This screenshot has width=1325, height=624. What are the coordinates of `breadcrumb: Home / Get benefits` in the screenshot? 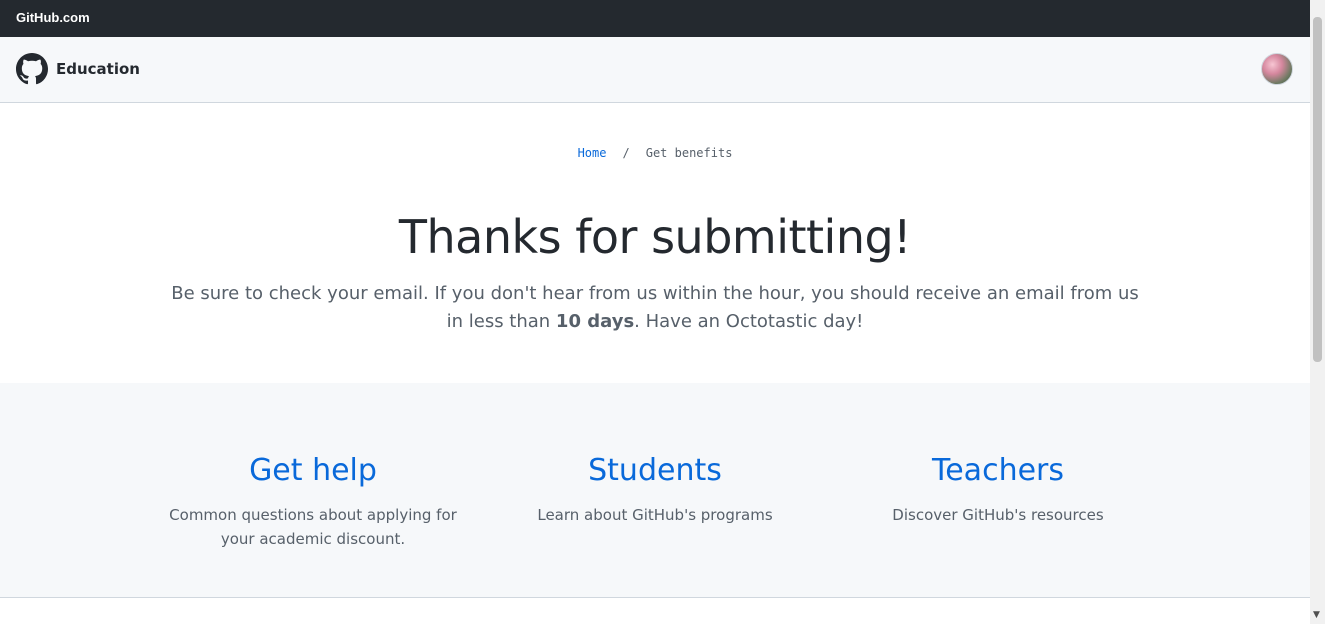 It's located at (655, 153).